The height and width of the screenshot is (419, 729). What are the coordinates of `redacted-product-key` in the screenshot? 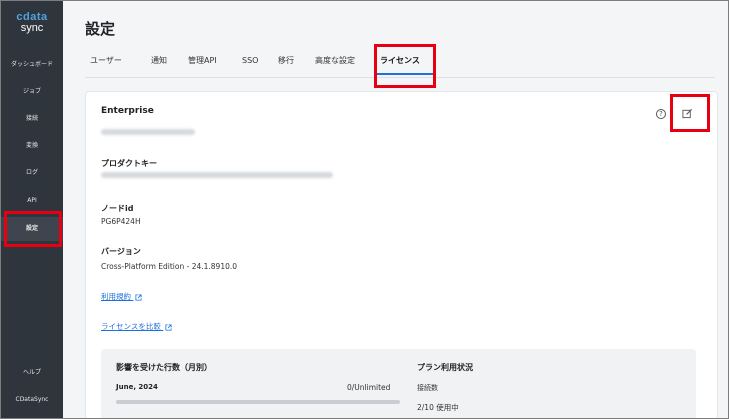 It's located at (217, 175).